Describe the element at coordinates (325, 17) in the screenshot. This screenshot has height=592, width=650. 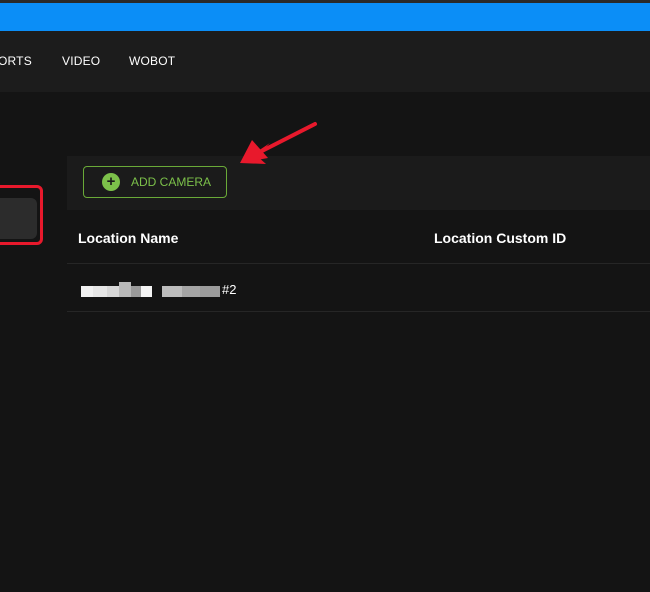
I see `top-accent-bar` at that location.